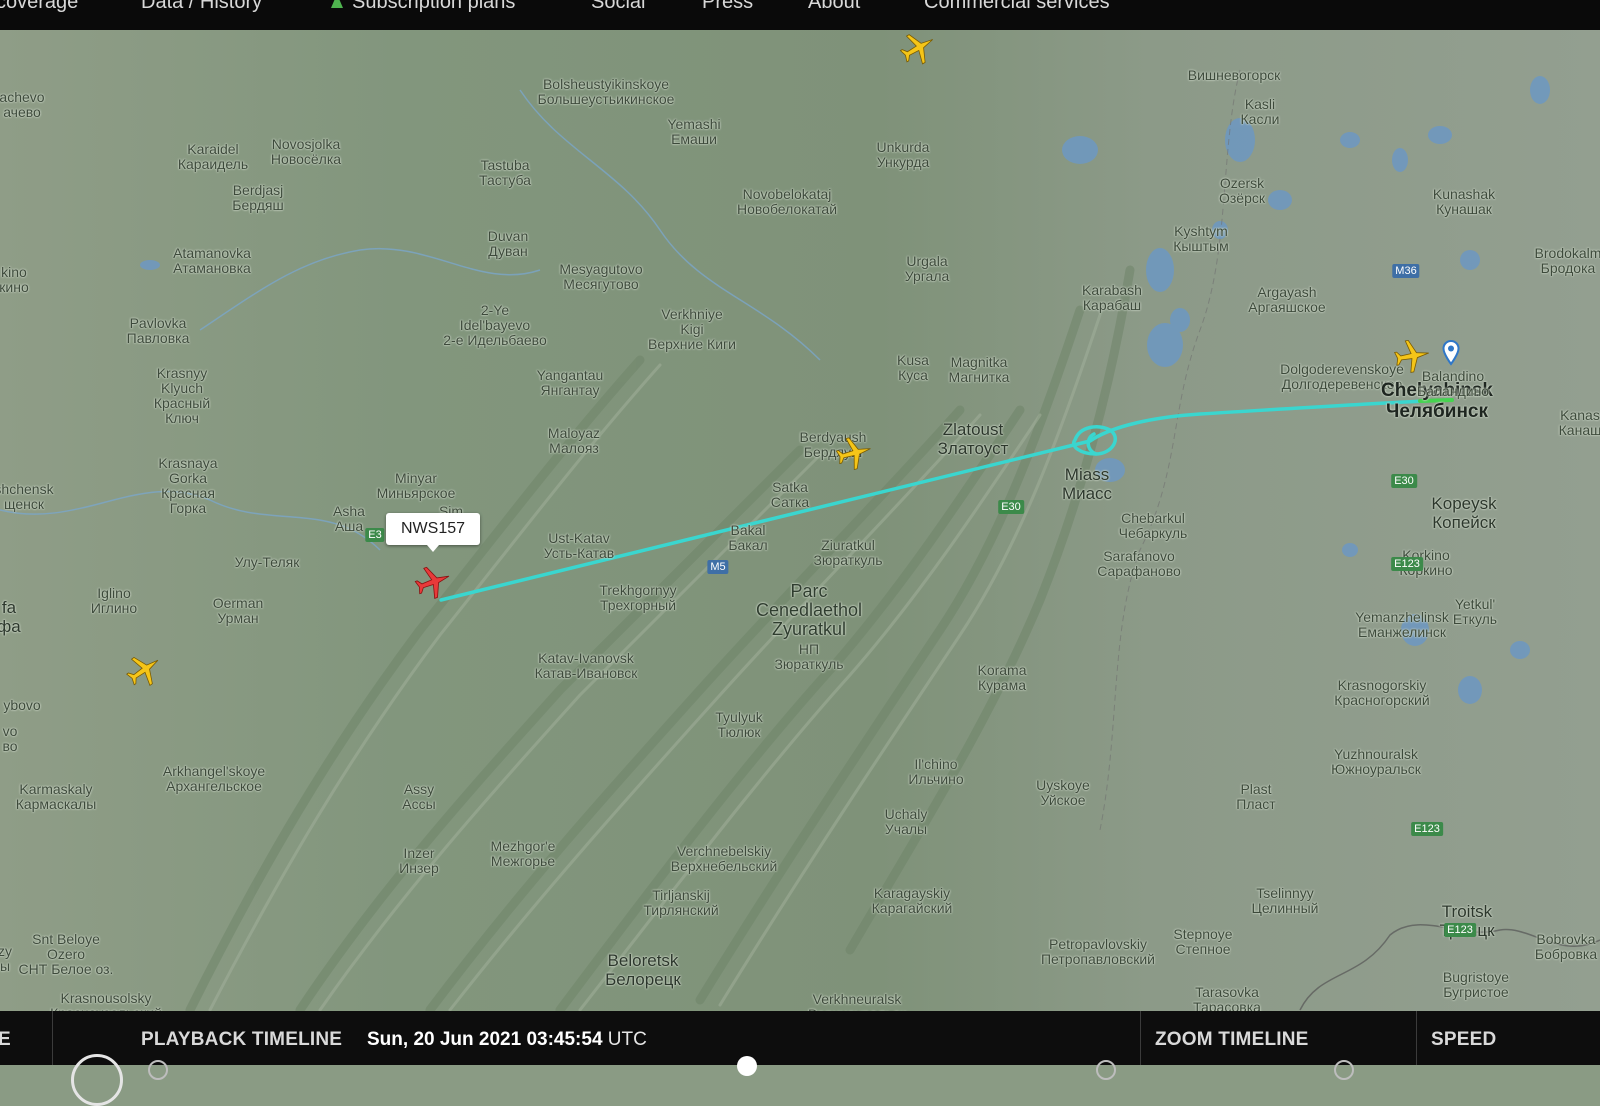 The width and height of the screenshot is (1600, 1106). What do you see at coordinates (505, 180) in the screenshot?
I see `place-name-line: Тастуба` at bounding box center [505, 180].